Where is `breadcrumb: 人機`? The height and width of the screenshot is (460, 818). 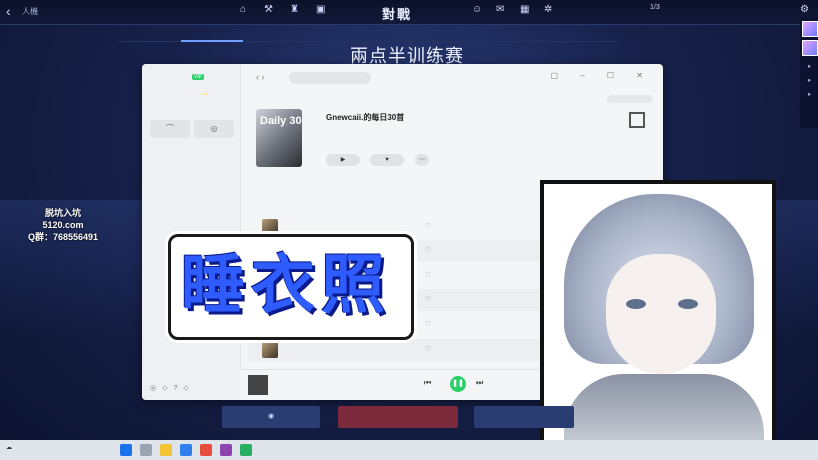
breadcrumb: 人機 is located at coordinates (30, 11).